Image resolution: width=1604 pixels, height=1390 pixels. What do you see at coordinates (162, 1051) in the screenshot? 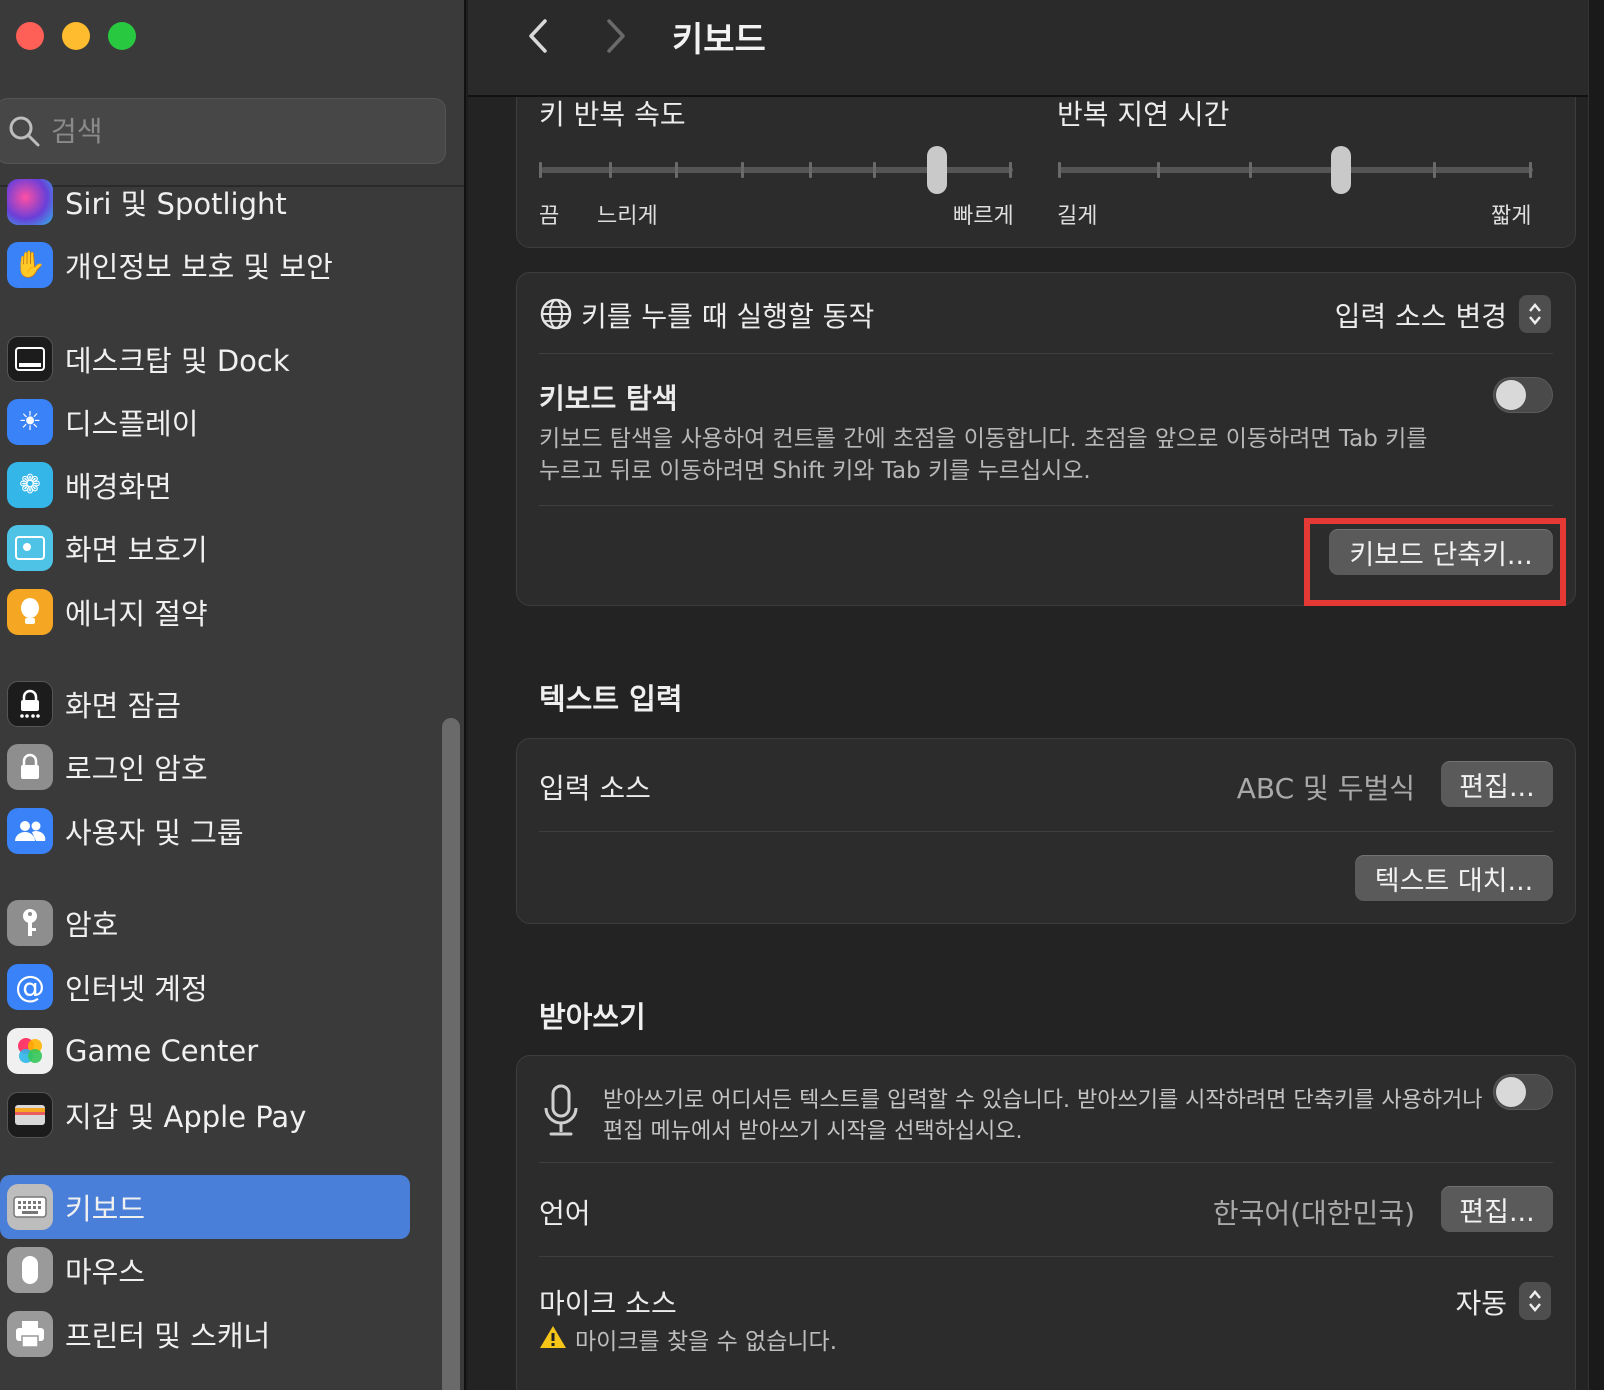
I see `sidebar-item-label: Game Center` at bounding box center [162, 1051].